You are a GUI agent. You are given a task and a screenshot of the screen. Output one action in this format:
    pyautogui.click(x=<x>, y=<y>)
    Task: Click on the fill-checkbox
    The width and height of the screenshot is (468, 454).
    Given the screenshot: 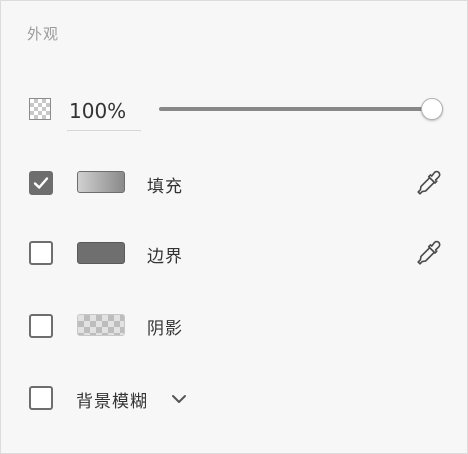 What is the action you would take?
    pyautogui.click(x=41, y=183)
    